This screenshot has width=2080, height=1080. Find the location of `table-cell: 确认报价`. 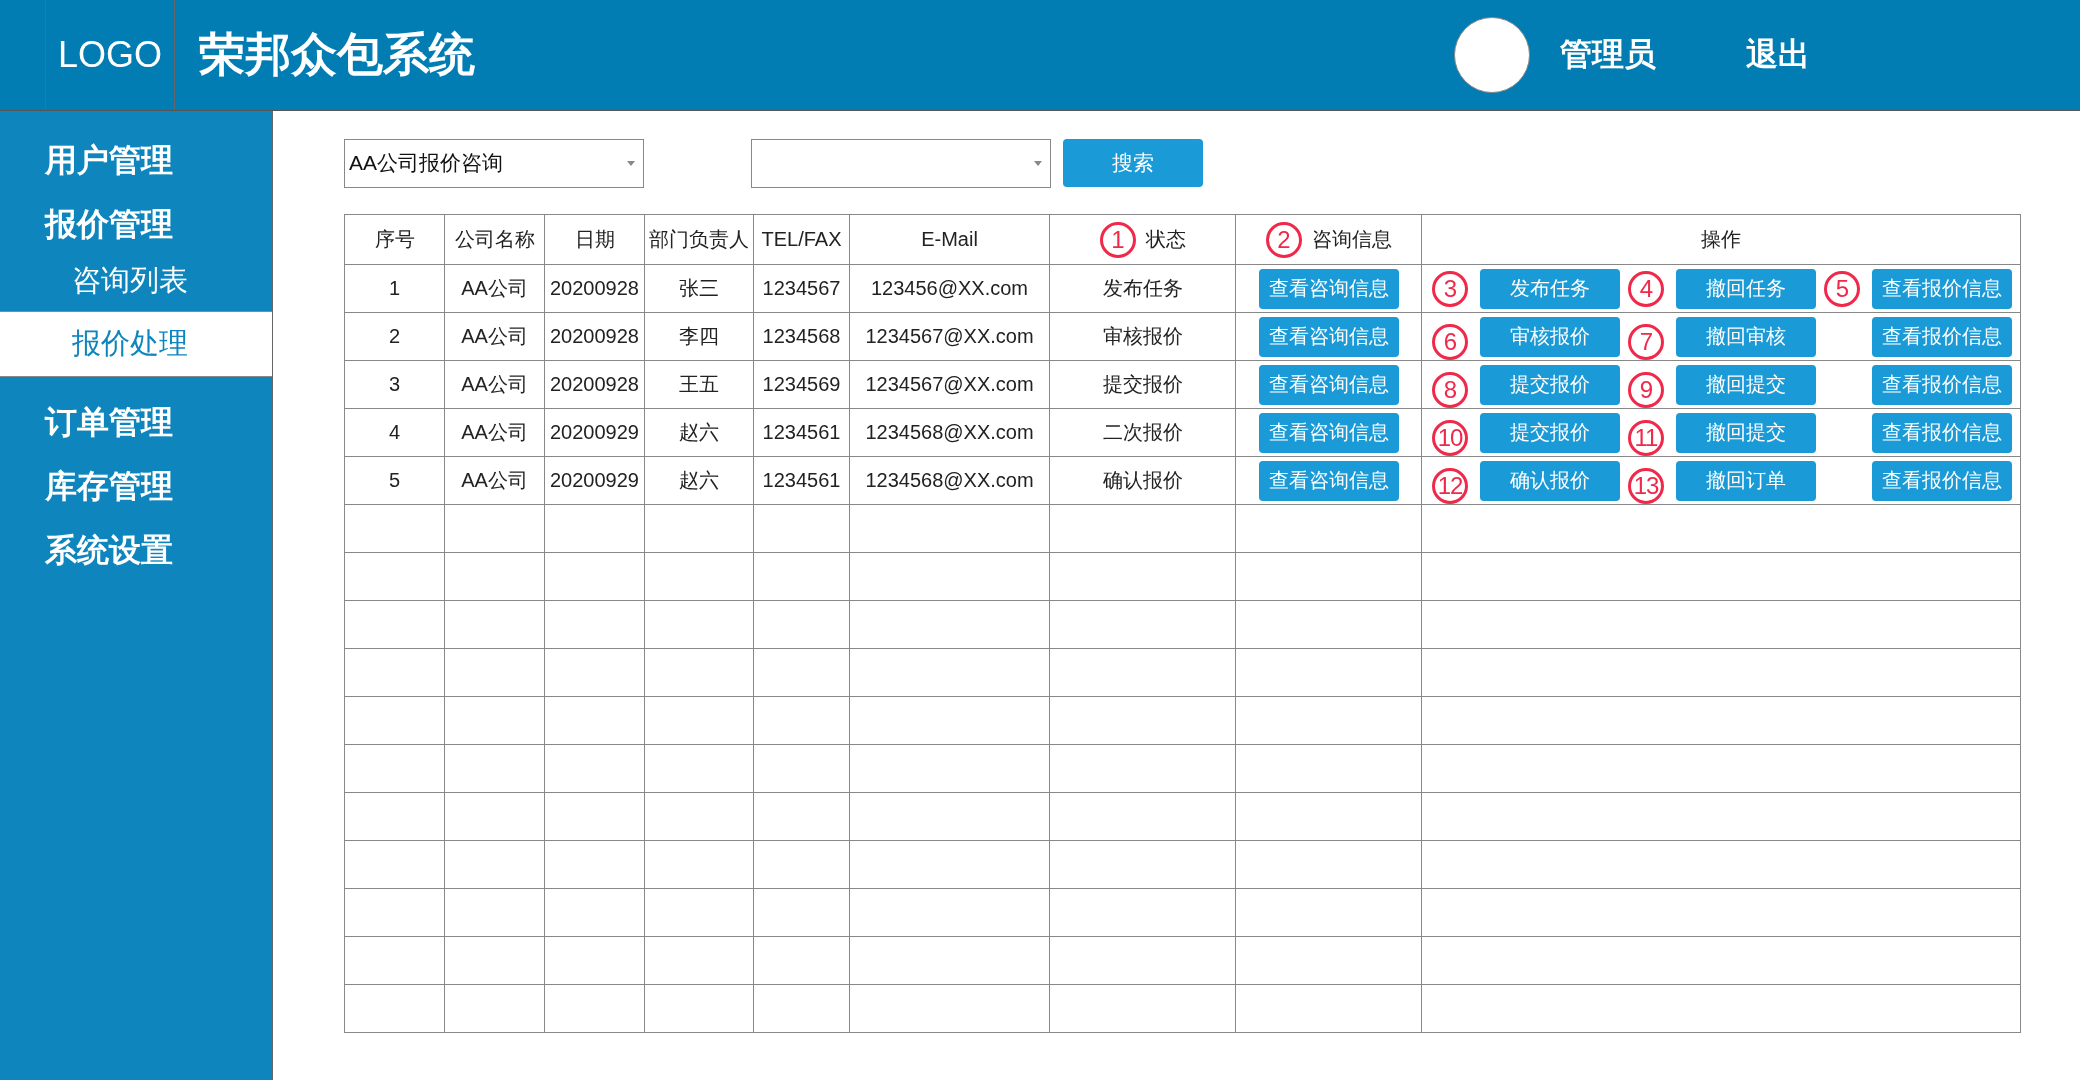

table-cell: 确认报价 is located at coordinates (1142, 480).